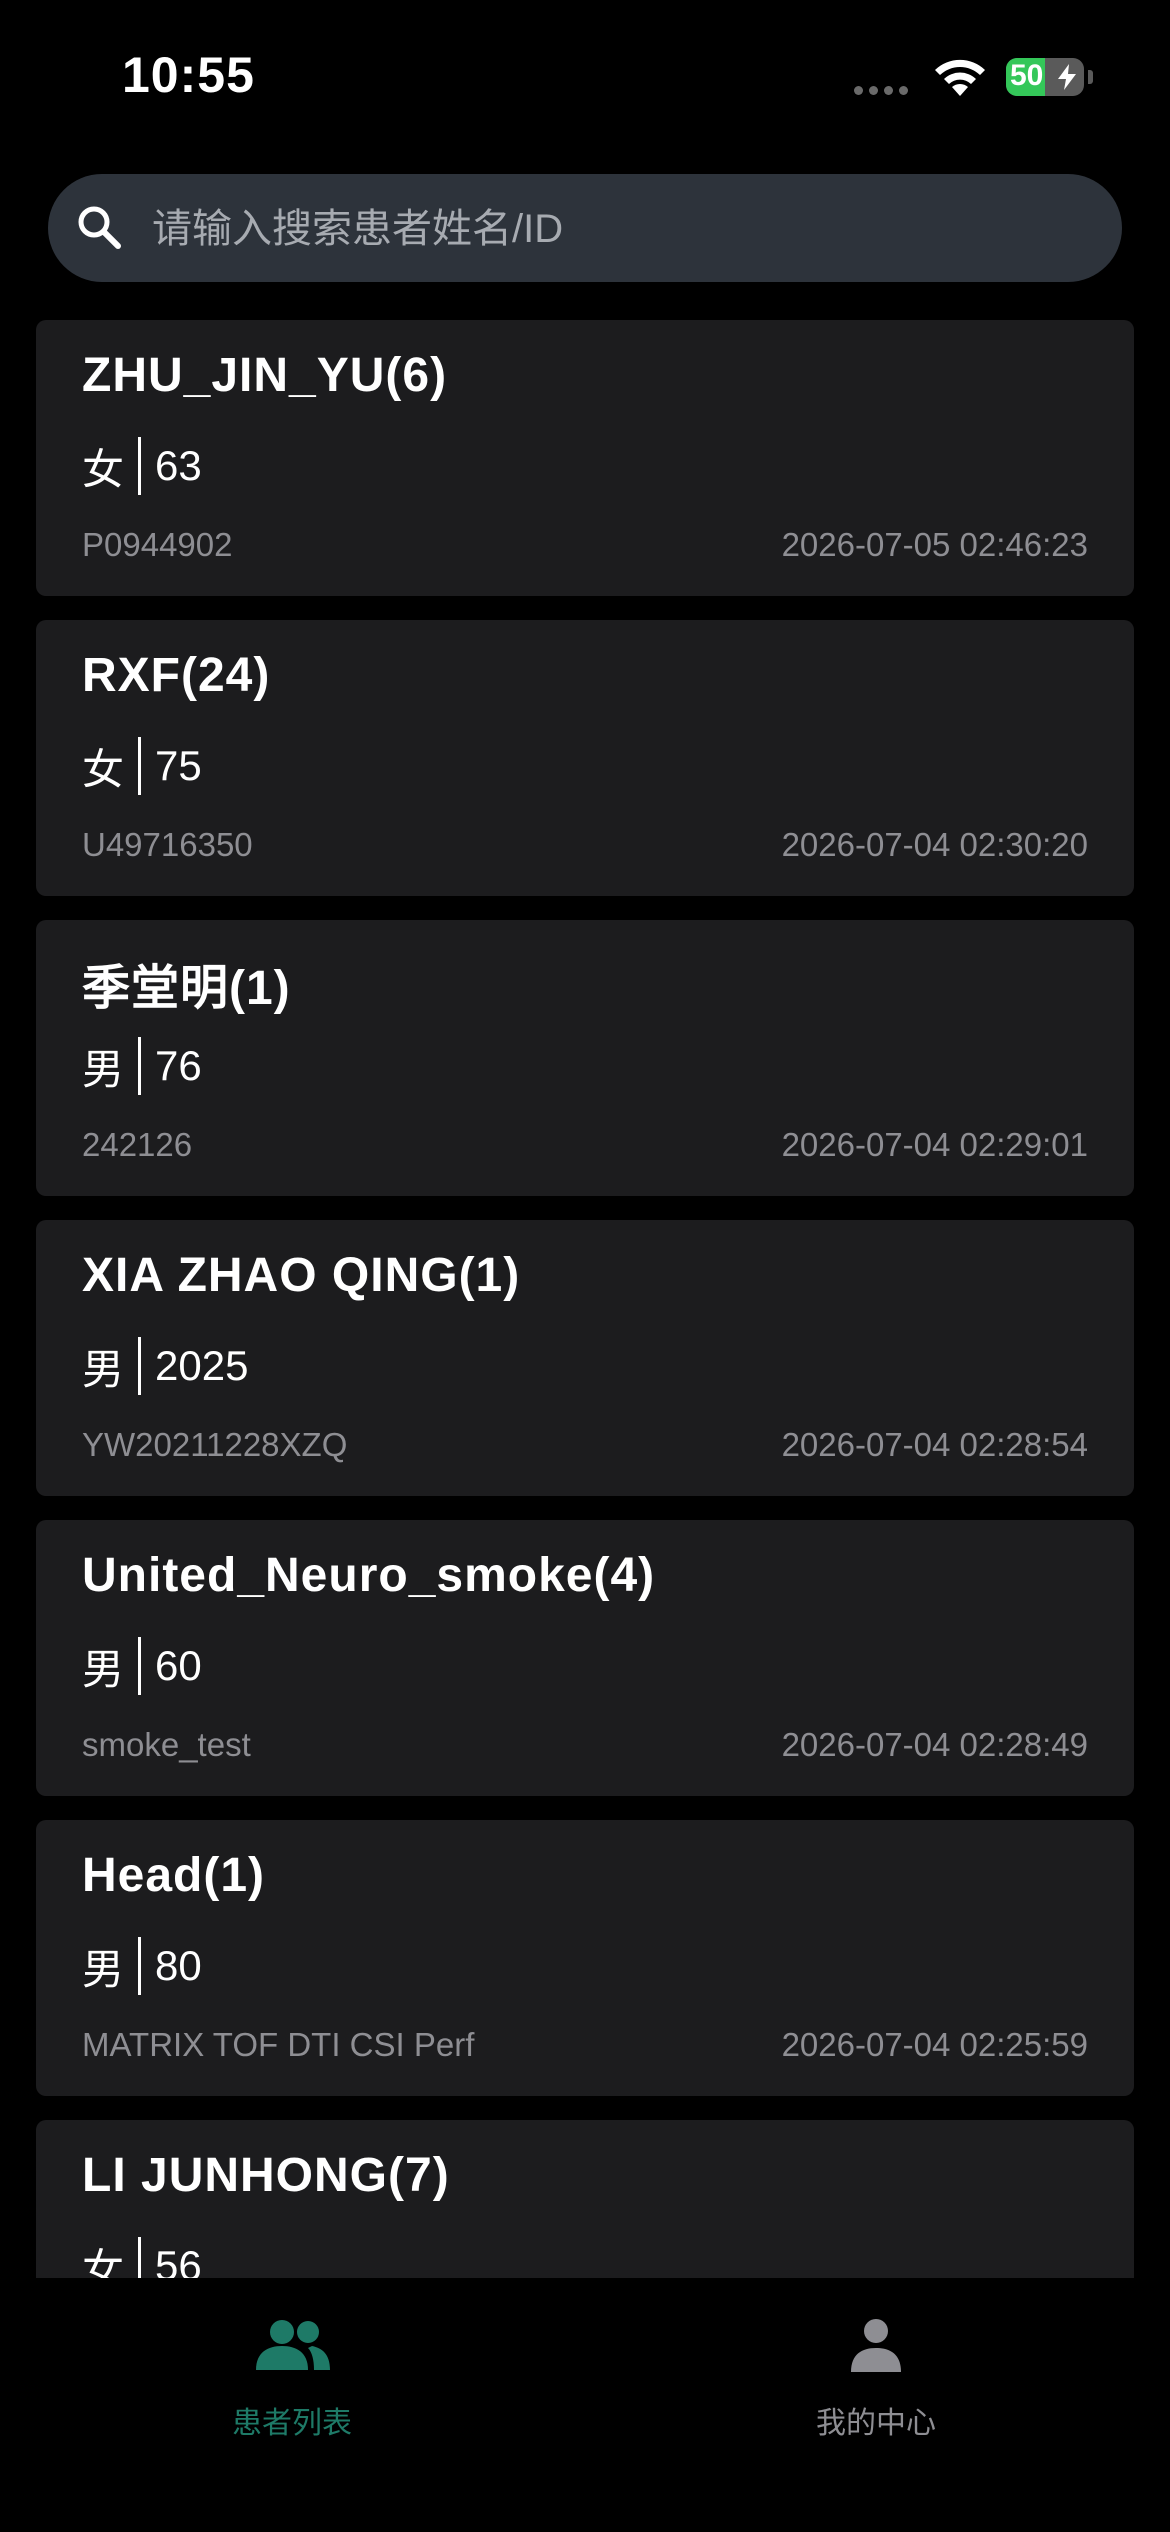 The height and width of the screenshot is (2532, 1170). I want to click on patient-name: 季堂明(1), so click(186, 988).